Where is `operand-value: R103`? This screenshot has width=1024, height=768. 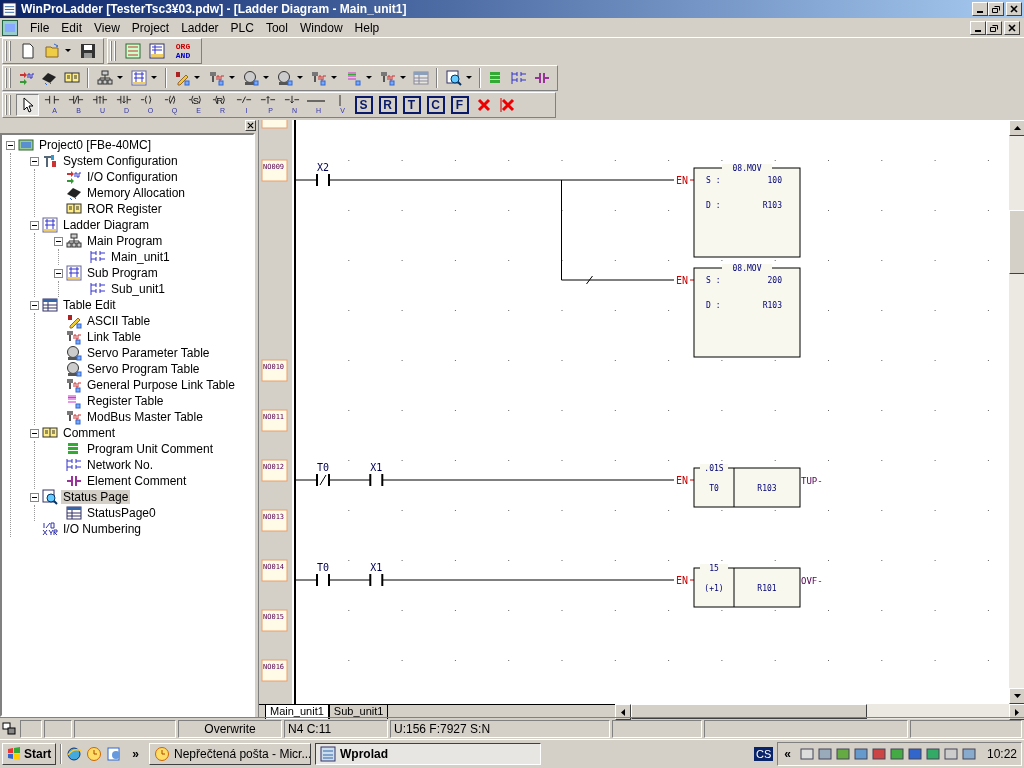 operand-value: R103 is located at coordinates (767, 488).